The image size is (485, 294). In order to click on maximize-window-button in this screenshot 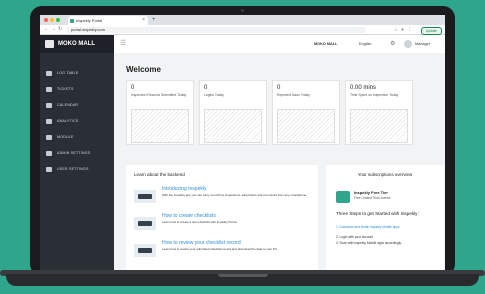, I will do `click(58, 20)`.